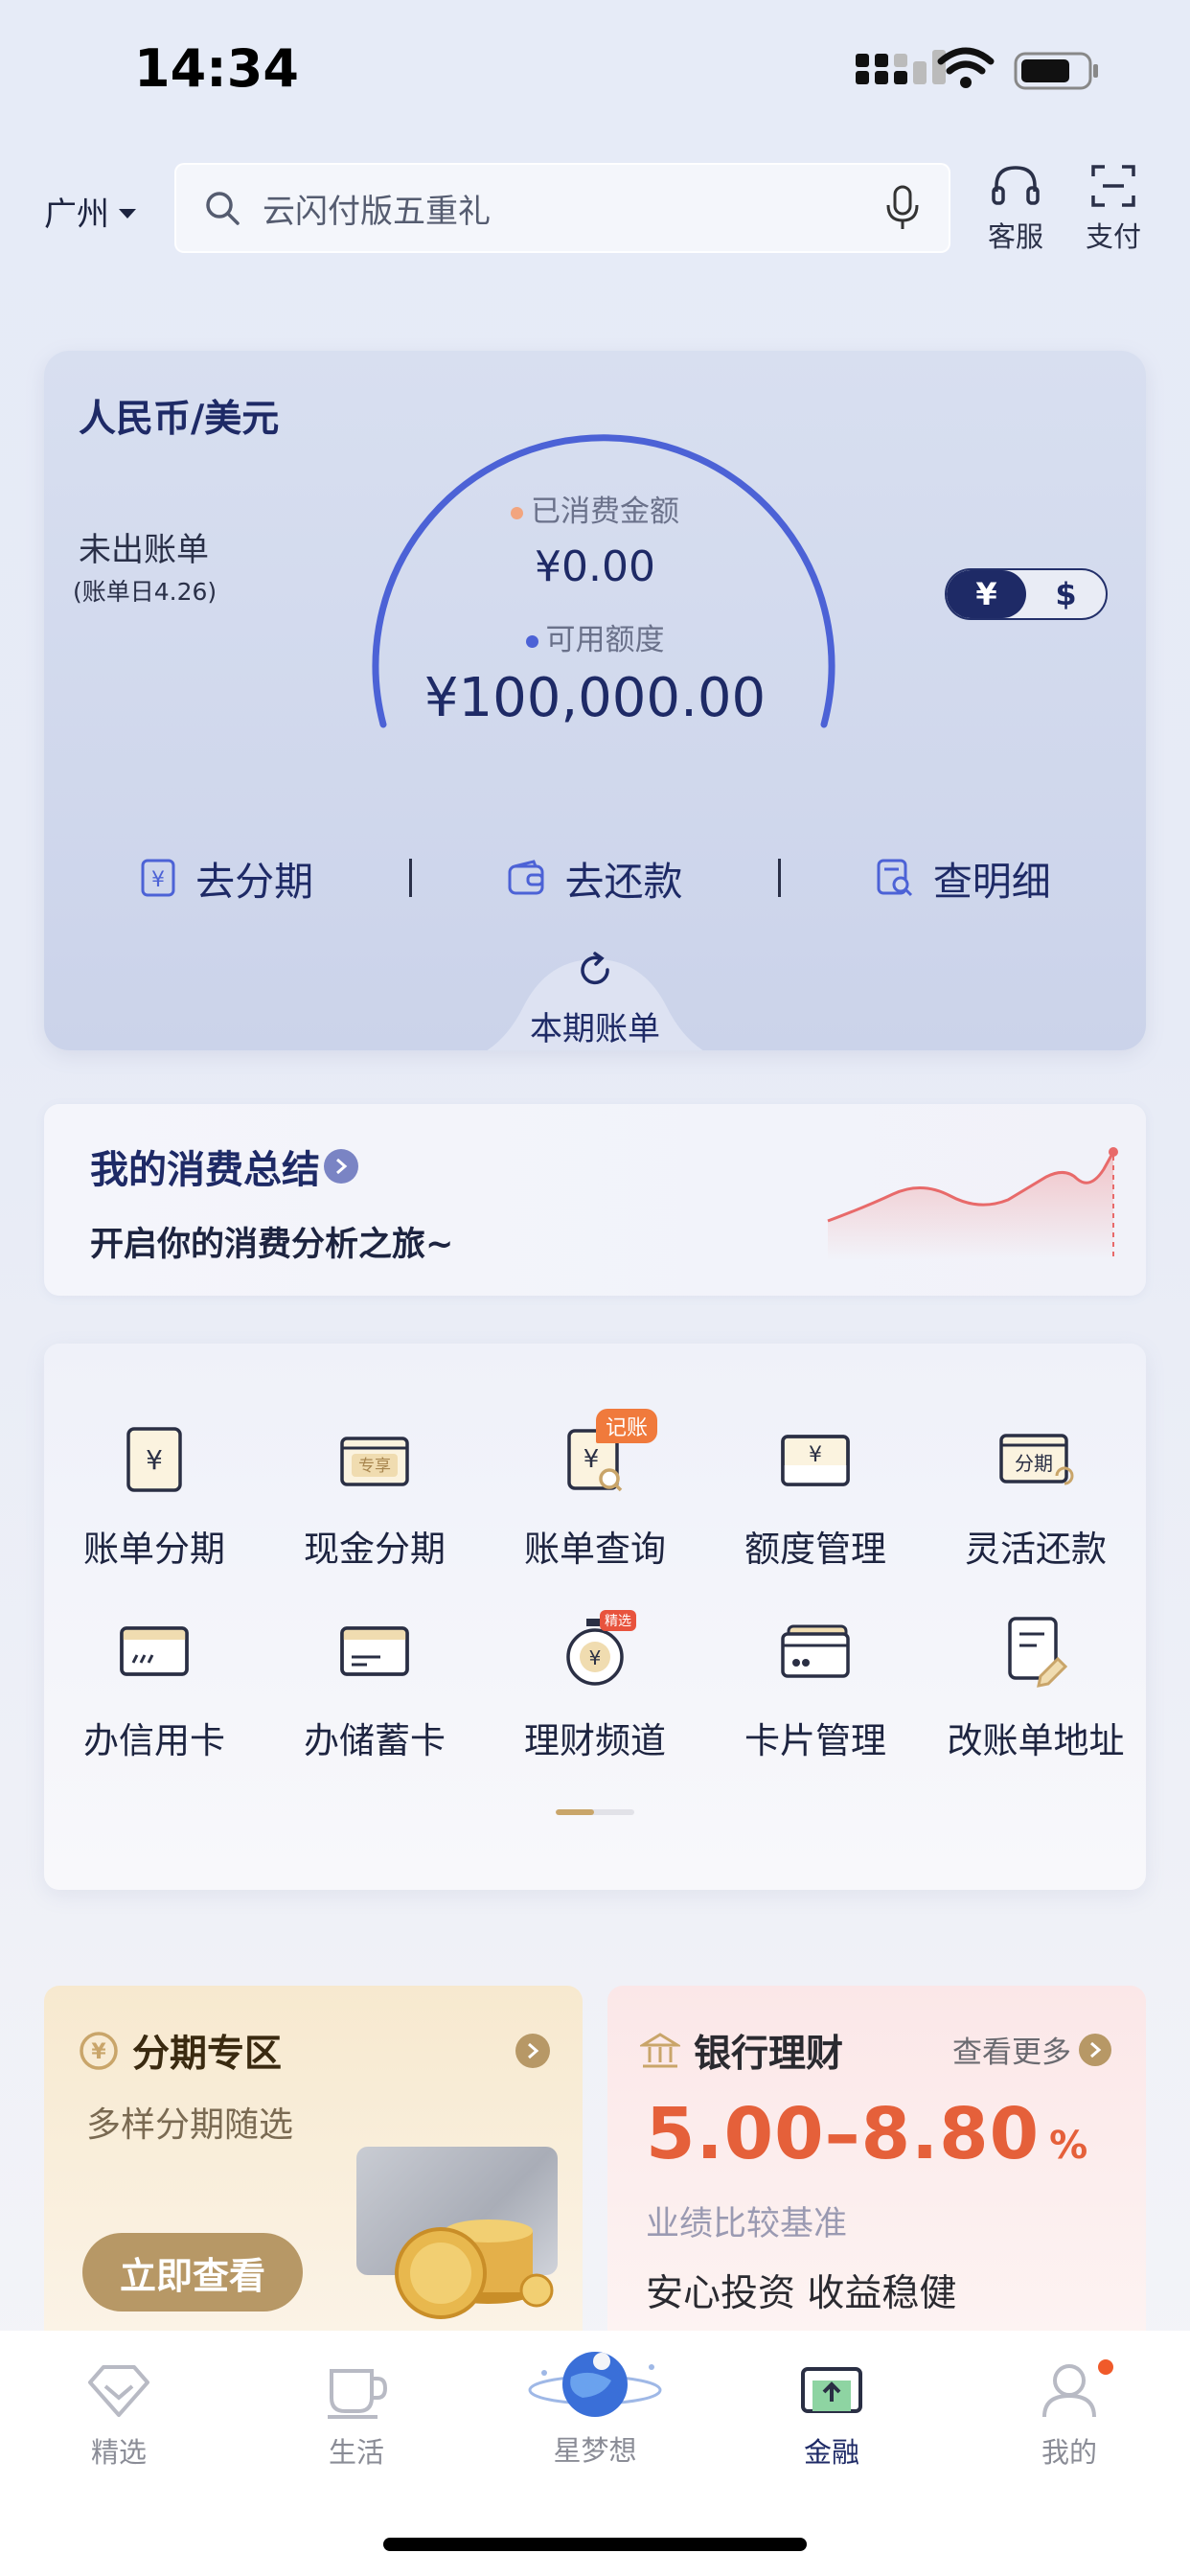 The height and width of the screenshot is (2576, 1190). I want to click on service-label: 灵活还款, so click(1036, 1549).